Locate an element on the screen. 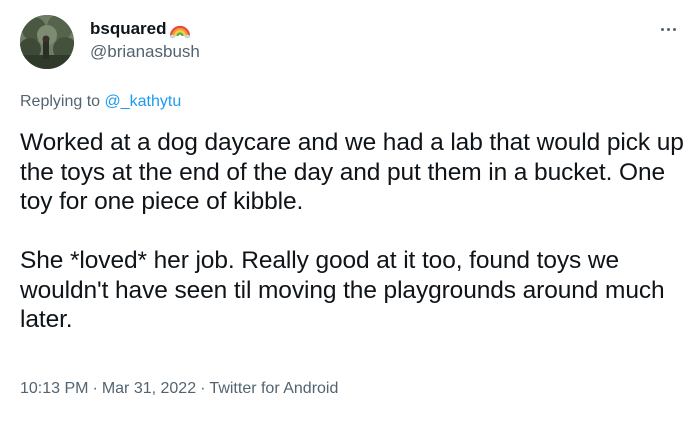 The width and height of the screenshot is (700, 427). more-options-button is located at coordinates (668, 29).